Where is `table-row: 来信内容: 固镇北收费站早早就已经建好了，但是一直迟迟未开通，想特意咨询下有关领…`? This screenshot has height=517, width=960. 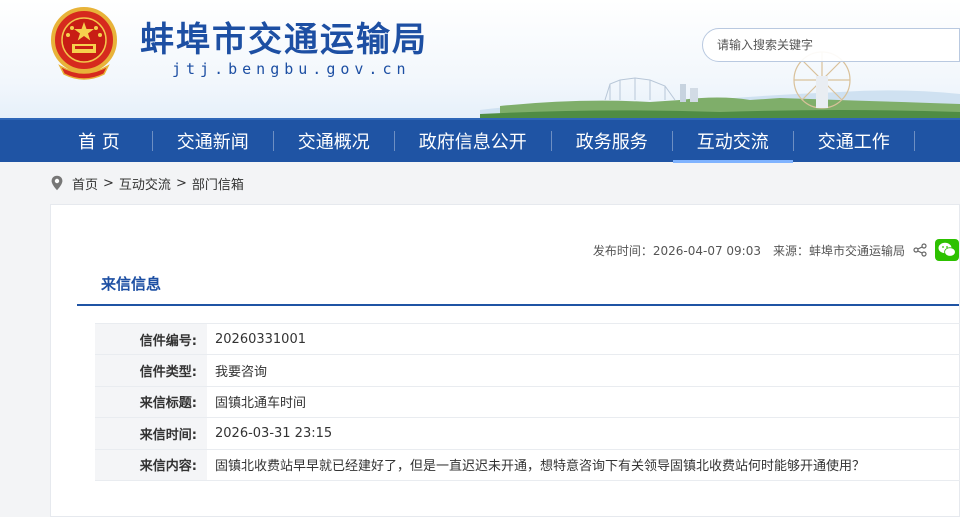 table-row: 来信内容: 固镇北收费站早早就已经建好了，但是一直迟迟未开通，想特意咨询下有关领… is located at coordinates (527, 464).